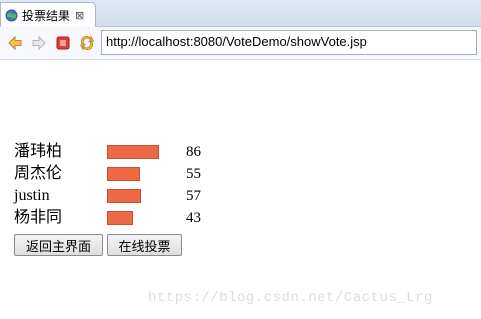 This screenshot has height=319, width=481. What do you see at coordinates (193, 174) in the screenshot?
I see `vote-count: 55` at bounding box center [193, 174].